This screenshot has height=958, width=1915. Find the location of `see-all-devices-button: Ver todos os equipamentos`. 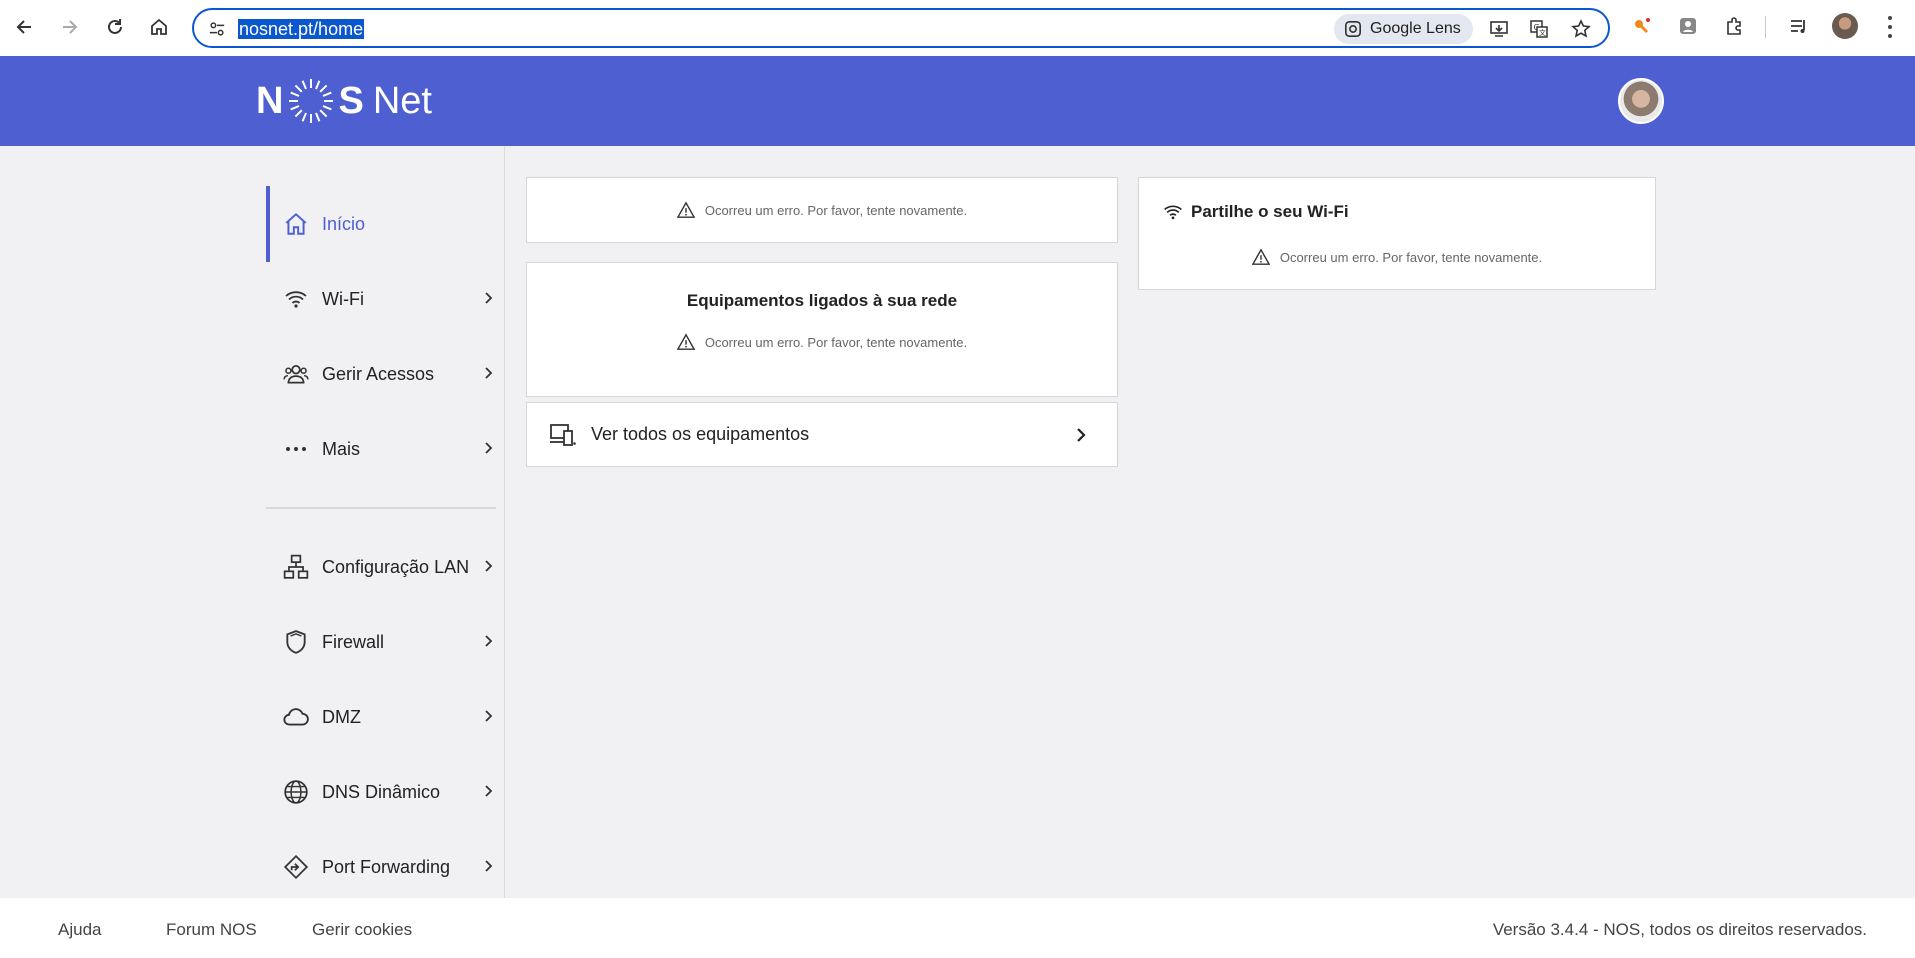

see-all-devices-button: Ver todos os equipamentos is located at coordinates (822, 434).